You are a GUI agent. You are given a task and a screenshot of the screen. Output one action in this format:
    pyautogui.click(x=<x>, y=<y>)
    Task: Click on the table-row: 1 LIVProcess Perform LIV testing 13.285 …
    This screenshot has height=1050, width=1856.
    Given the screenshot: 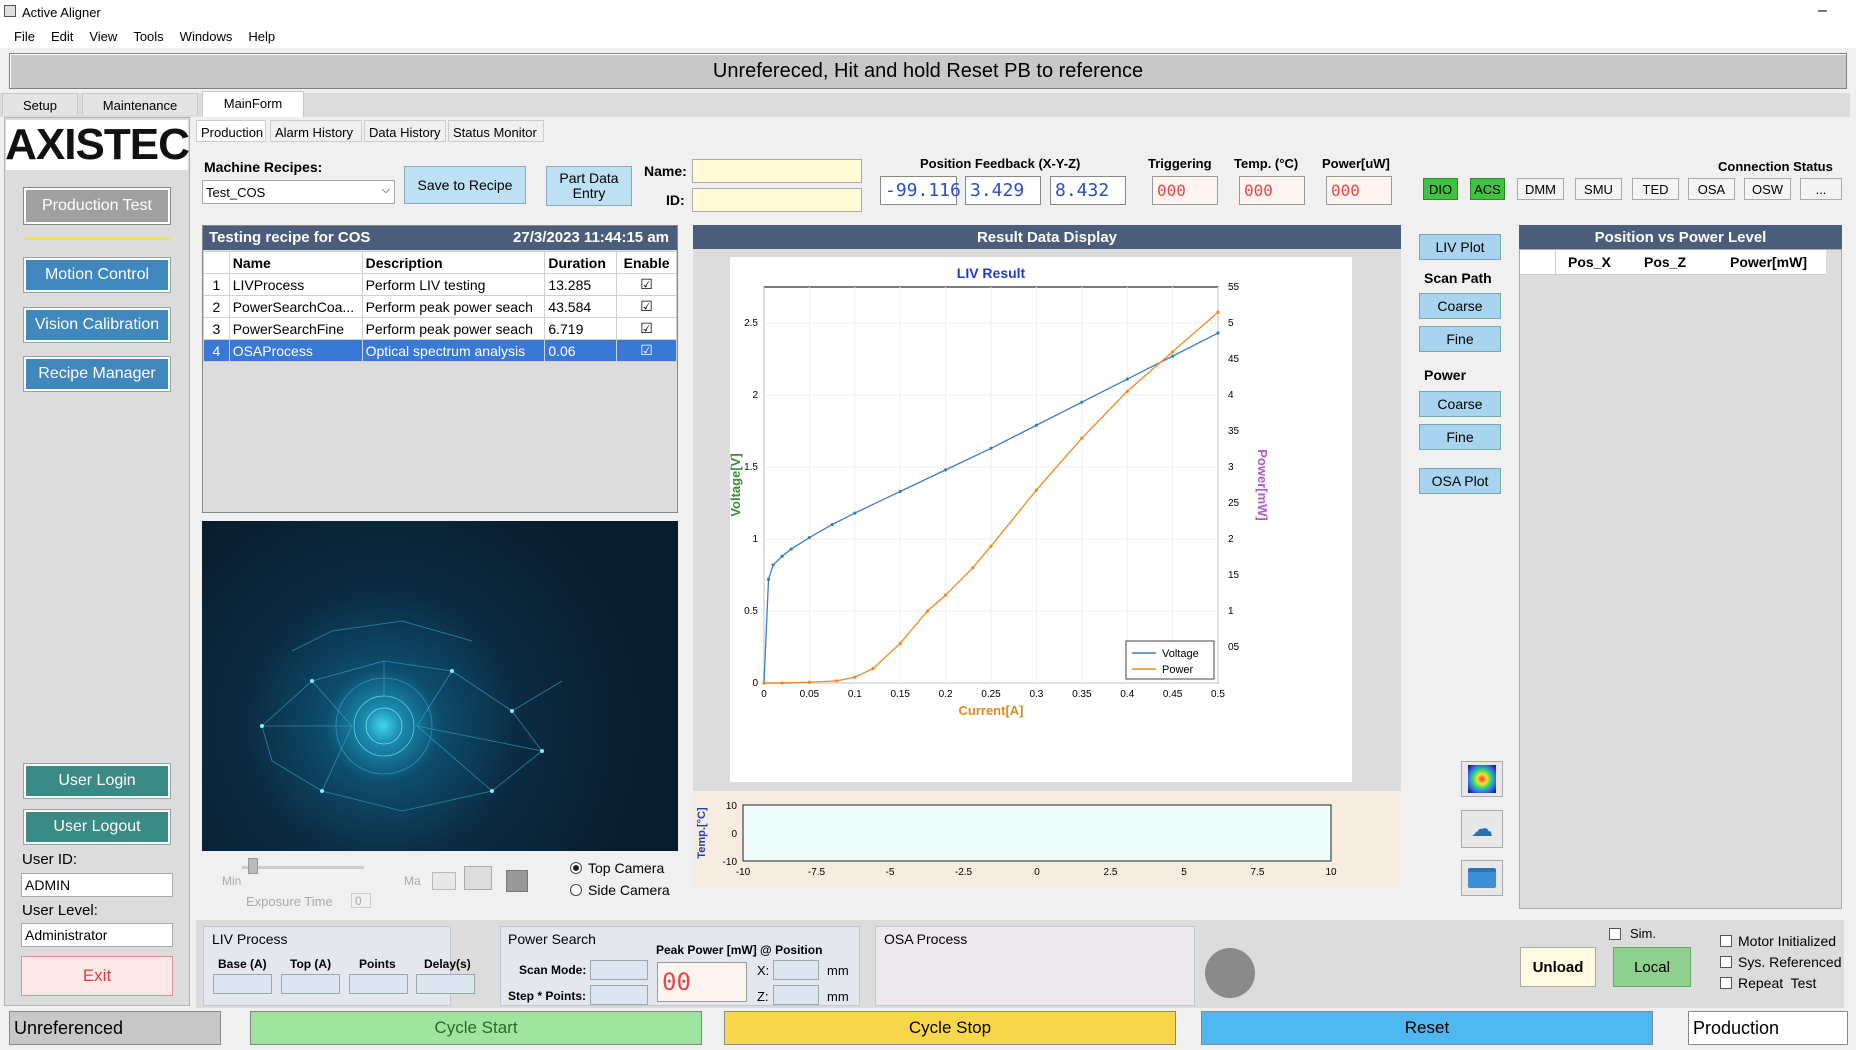 What is the action you would take?
    pyautogui.click(x=440, y=284)
    